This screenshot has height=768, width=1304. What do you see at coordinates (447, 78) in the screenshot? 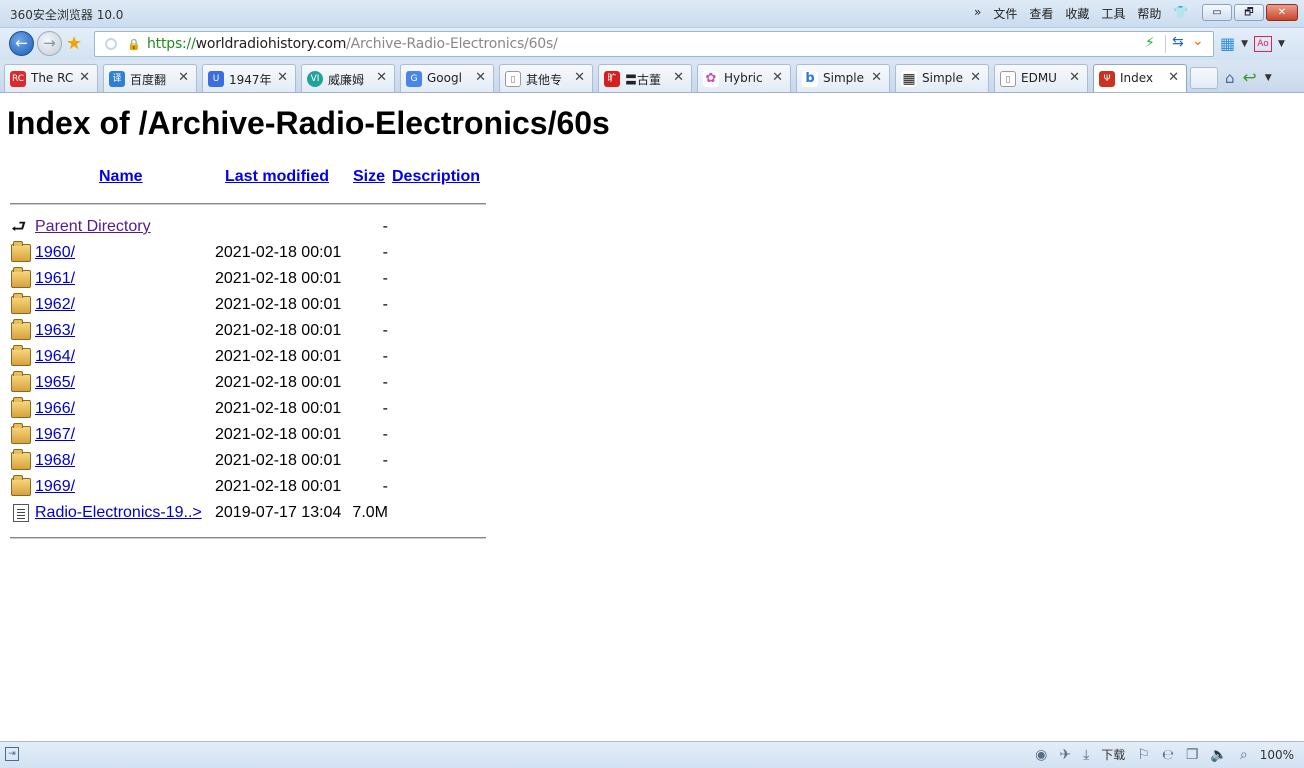
I see `tab-item: G Googl ✕` at bounding box center [447, 78].